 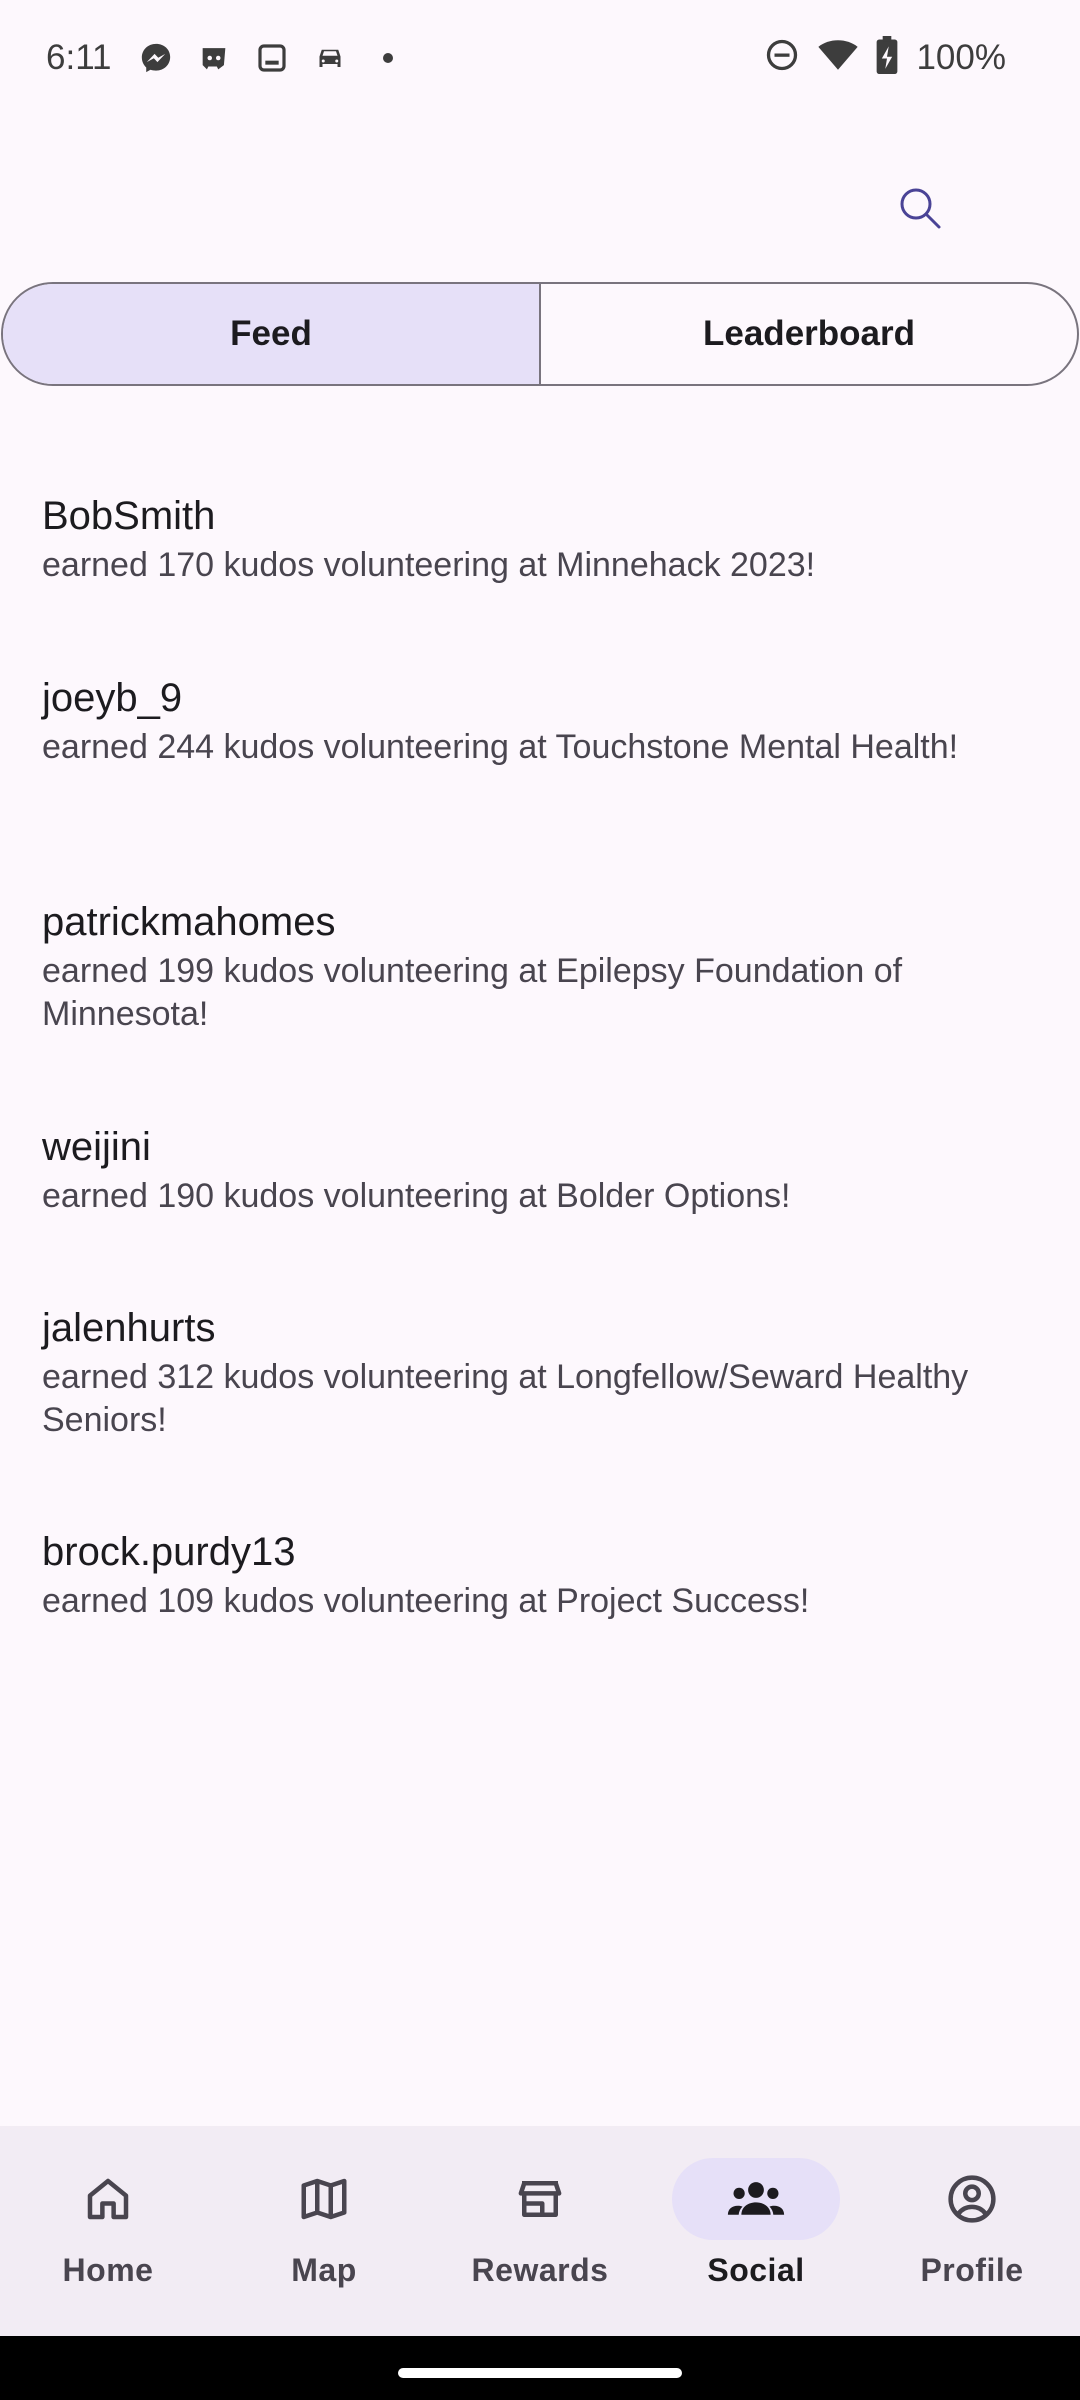 I want to click on nav-label: Social, so click(x=756, y=2270).